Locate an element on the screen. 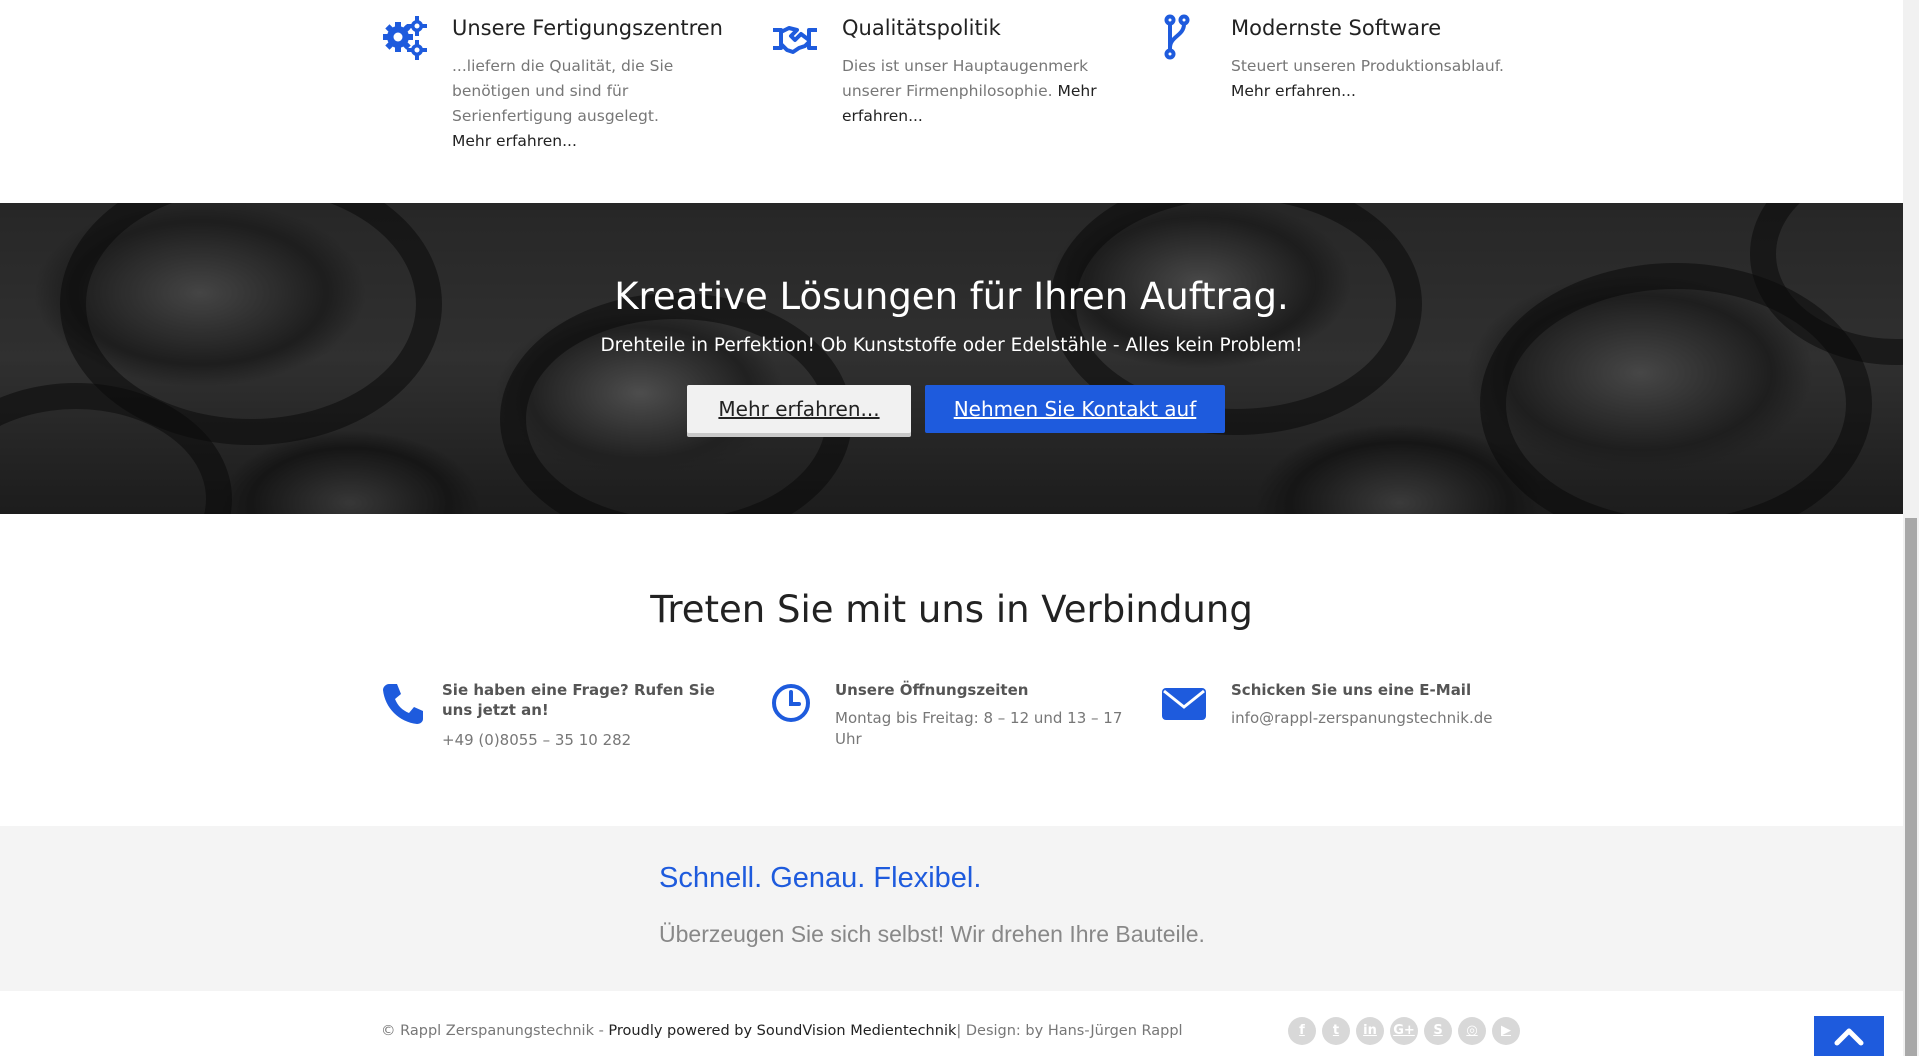  twitter-icon: t is located at coordinates (1336, 1031).